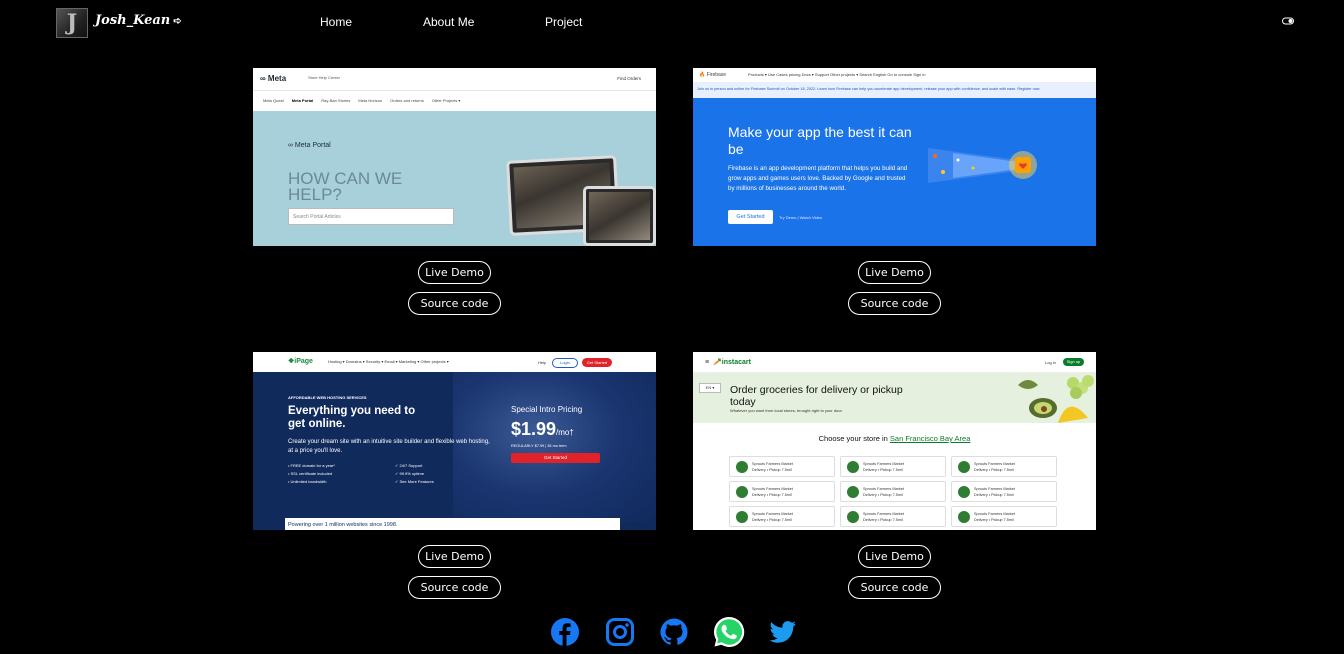  I want to click on firebase-headline: Make your app the best it can be, so click(820, 140).